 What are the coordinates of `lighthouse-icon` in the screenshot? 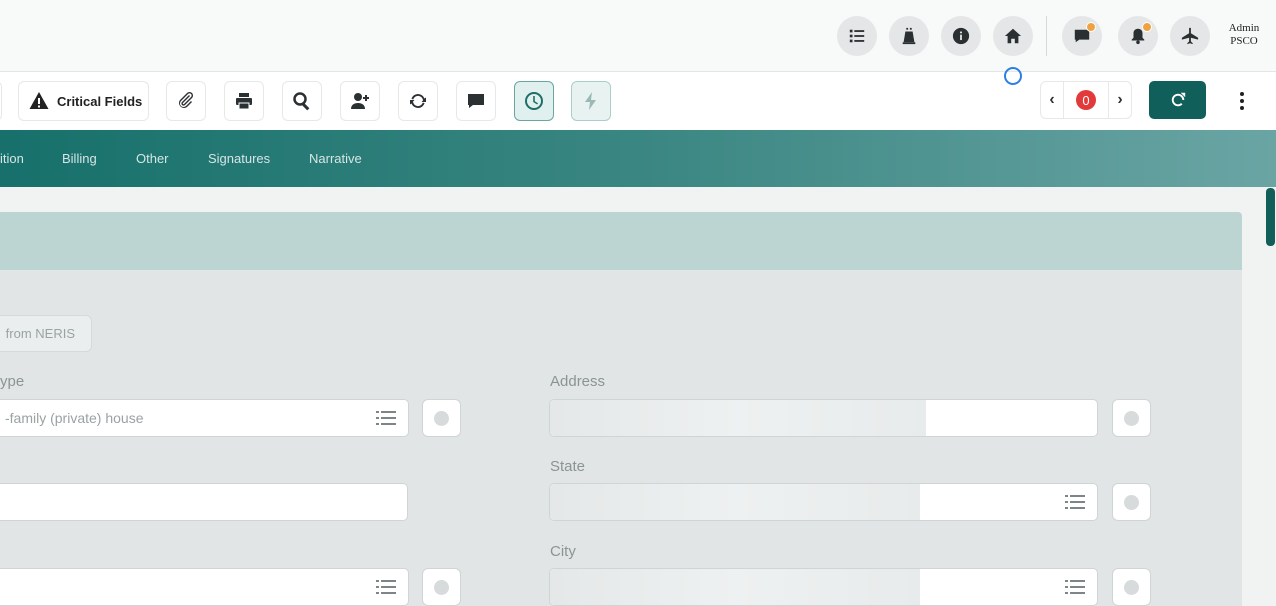 It's located at (909, 36).